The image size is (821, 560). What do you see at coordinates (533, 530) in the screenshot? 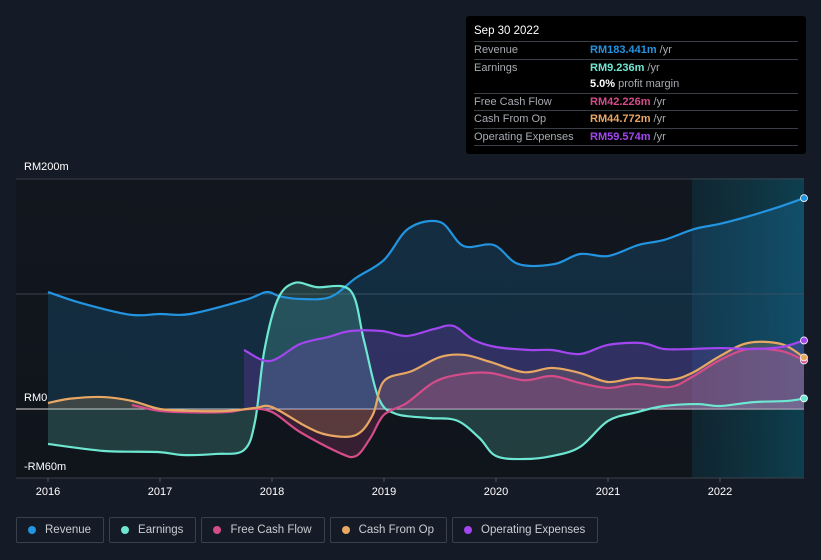
I see `legend-label: Operating Expenses` at bounding box center [533, 530].